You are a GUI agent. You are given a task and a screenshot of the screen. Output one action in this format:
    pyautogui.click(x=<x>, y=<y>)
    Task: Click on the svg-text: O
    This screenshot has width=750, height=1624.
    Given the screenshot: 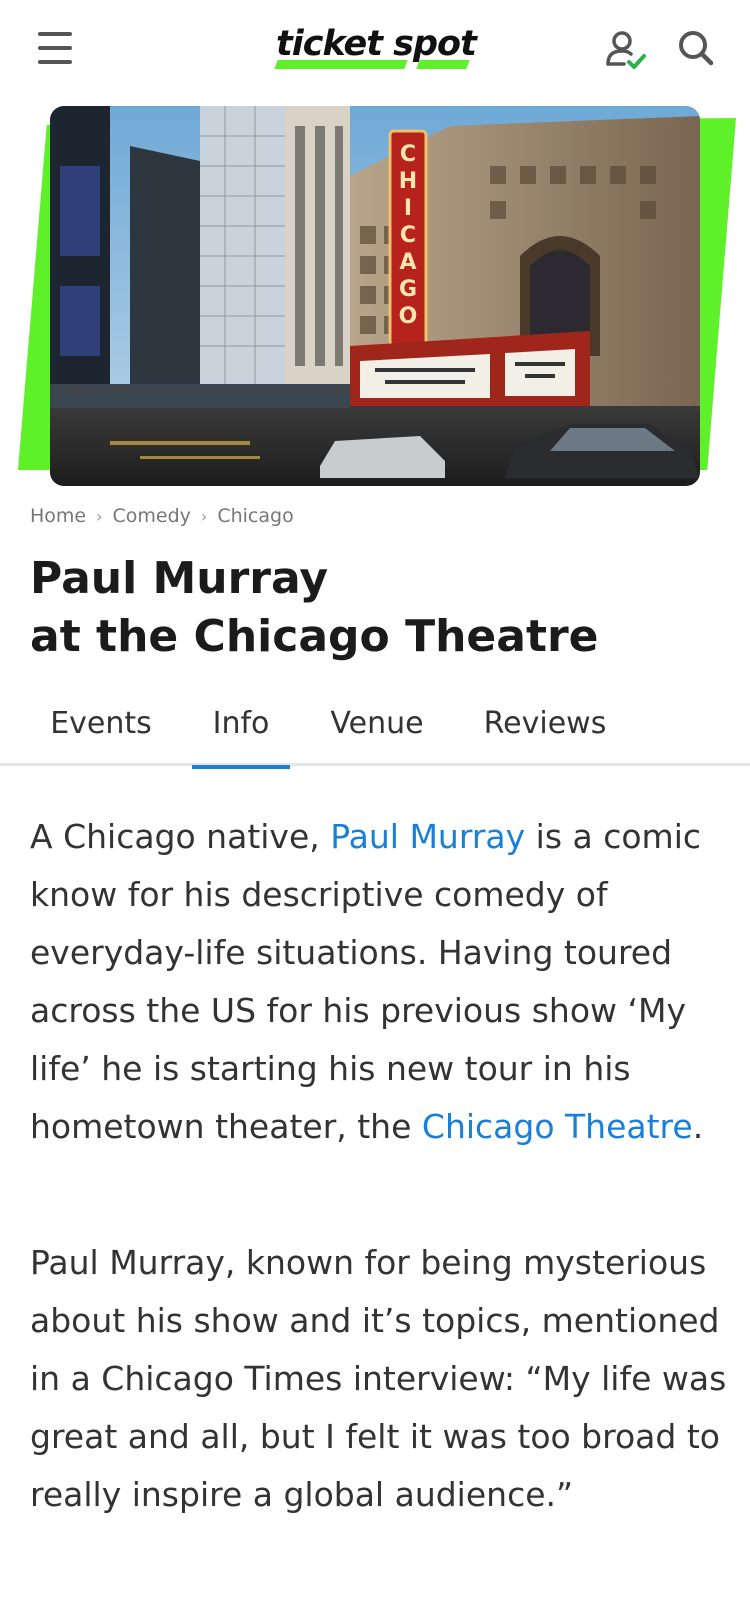 What is the action you would take?
    pyautogui.click(x=408, y=316)
    